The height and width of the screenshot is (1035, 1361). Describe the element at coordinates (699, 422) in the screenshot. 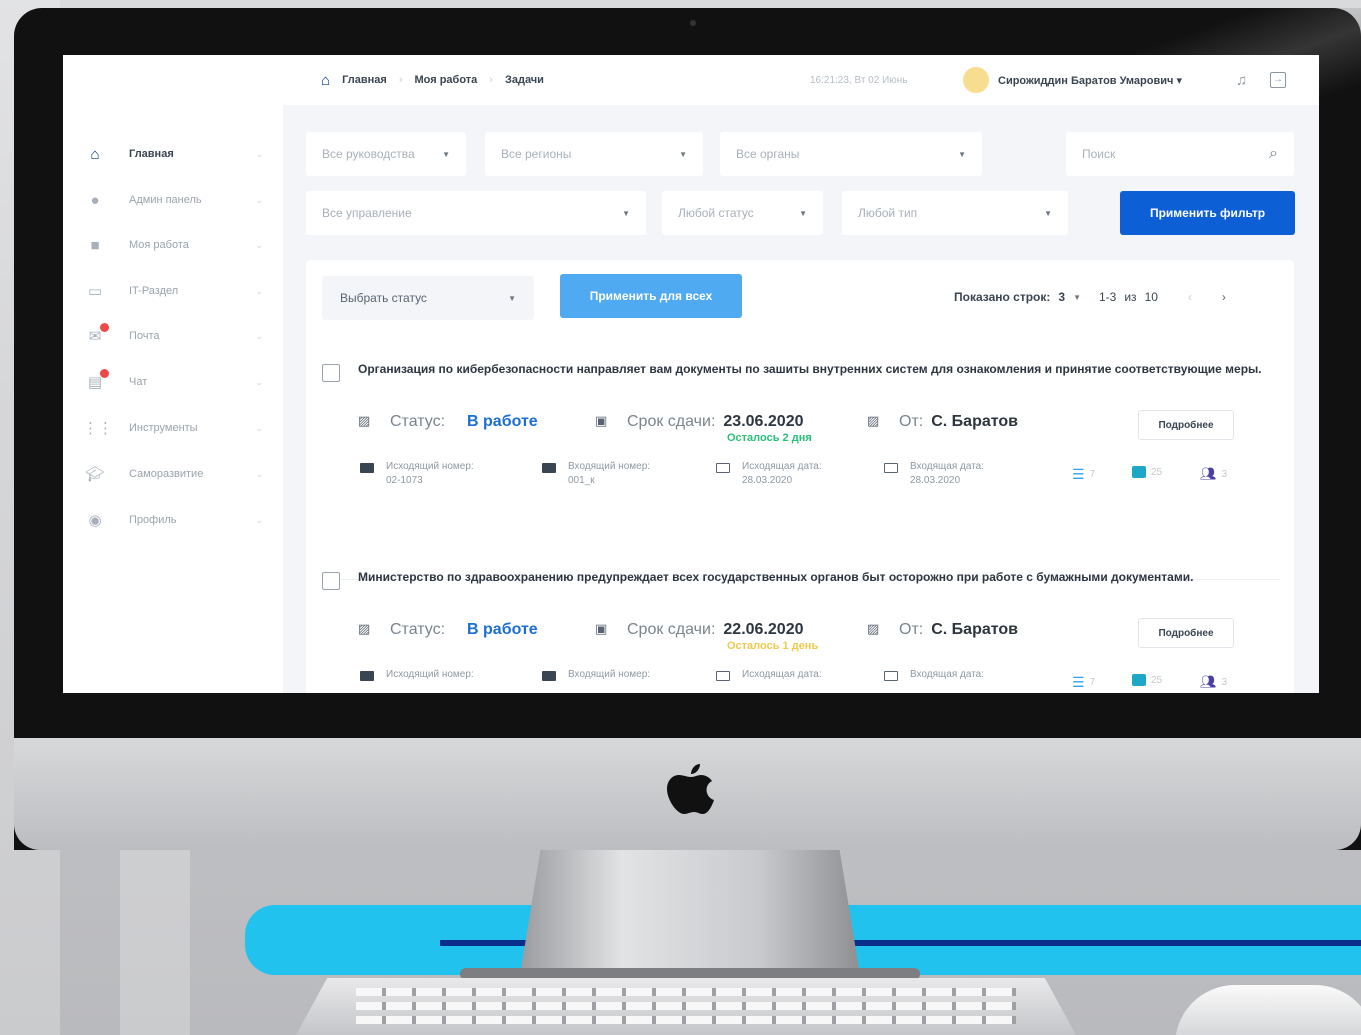

I see `task-deadline: ▣ Срок сдачи: 23.06.2020` at that location.